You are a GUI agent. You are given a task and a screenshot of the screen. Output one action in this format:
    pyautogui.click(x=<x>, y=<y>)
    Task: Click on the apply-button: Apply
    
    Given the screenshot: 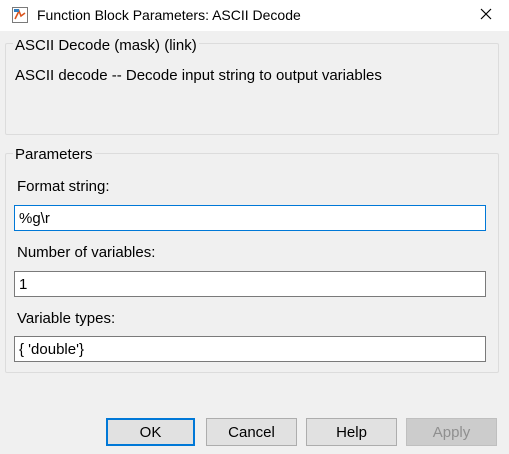 What is the action you would take?
    pyautogui.click(x=451, y=432)
    